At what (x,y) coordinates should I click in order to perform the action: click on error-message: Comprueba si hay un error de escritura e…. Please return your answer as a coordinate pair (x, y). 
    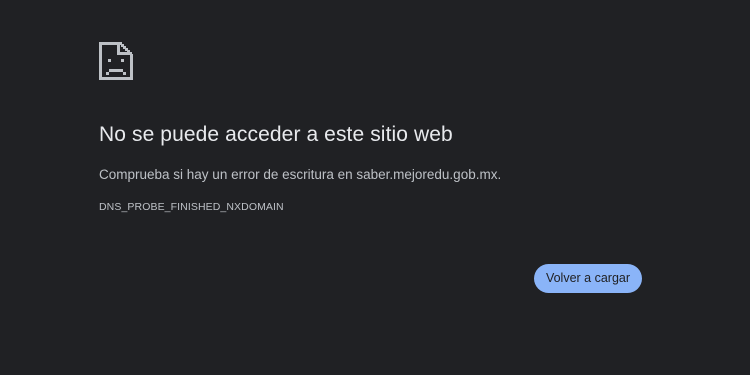
    Looking at the image, I should click on (300, 174).